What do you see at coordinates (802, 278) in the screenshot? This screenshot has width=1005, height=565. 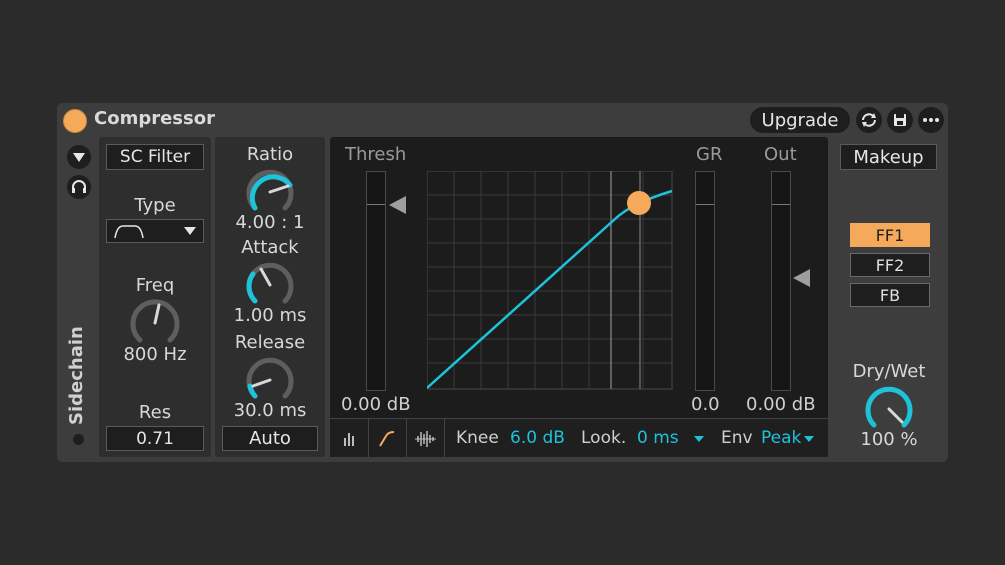 I see `output-slider-arrow-icon` at bounding box center [802, 278].